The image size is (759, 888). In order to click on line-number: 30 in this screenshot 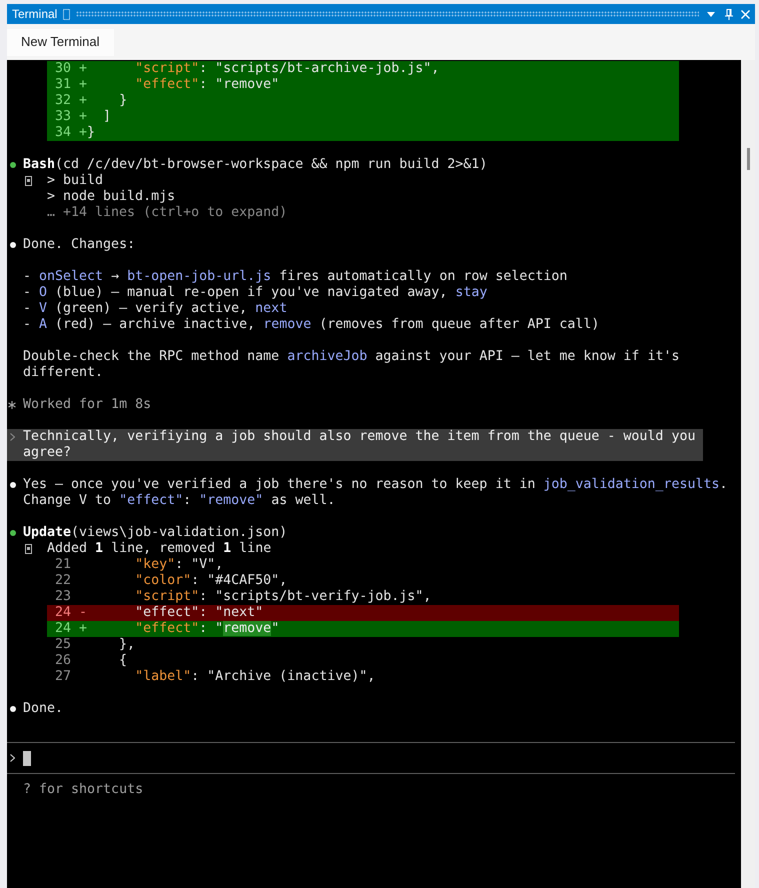, I will do `click(63, 69)`.